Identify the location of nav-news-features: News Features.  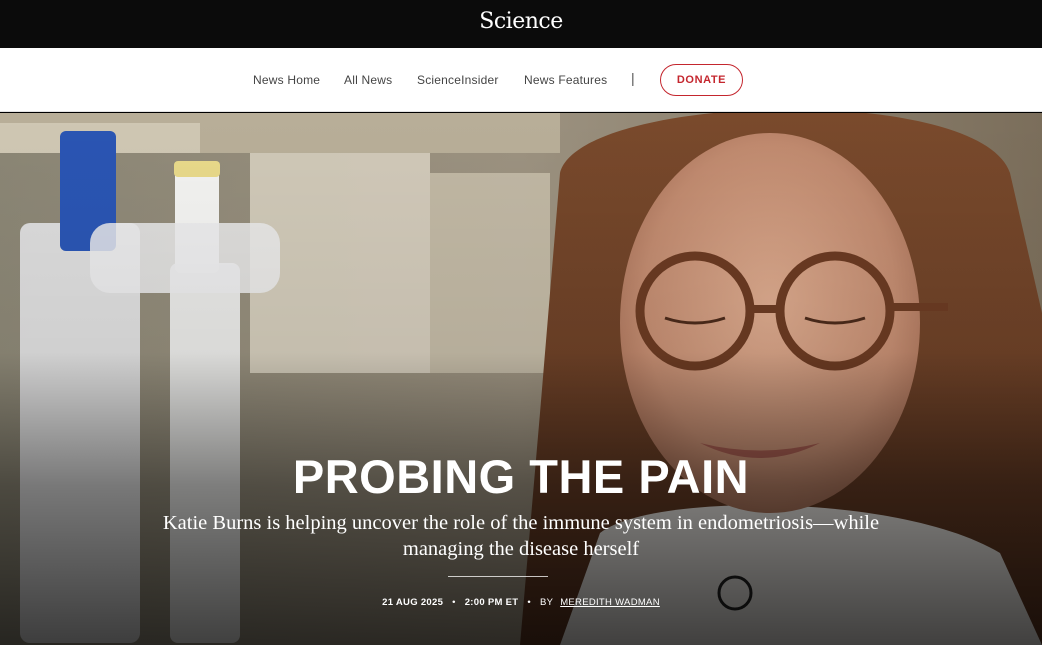
(565, 80).